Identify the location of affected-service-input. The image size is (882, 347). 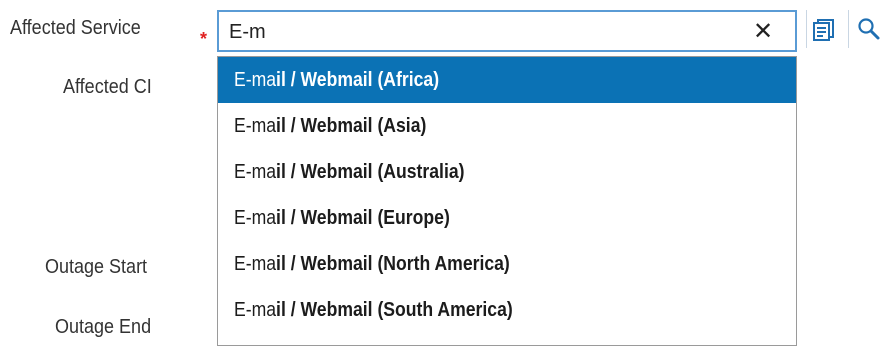
(469, 32).